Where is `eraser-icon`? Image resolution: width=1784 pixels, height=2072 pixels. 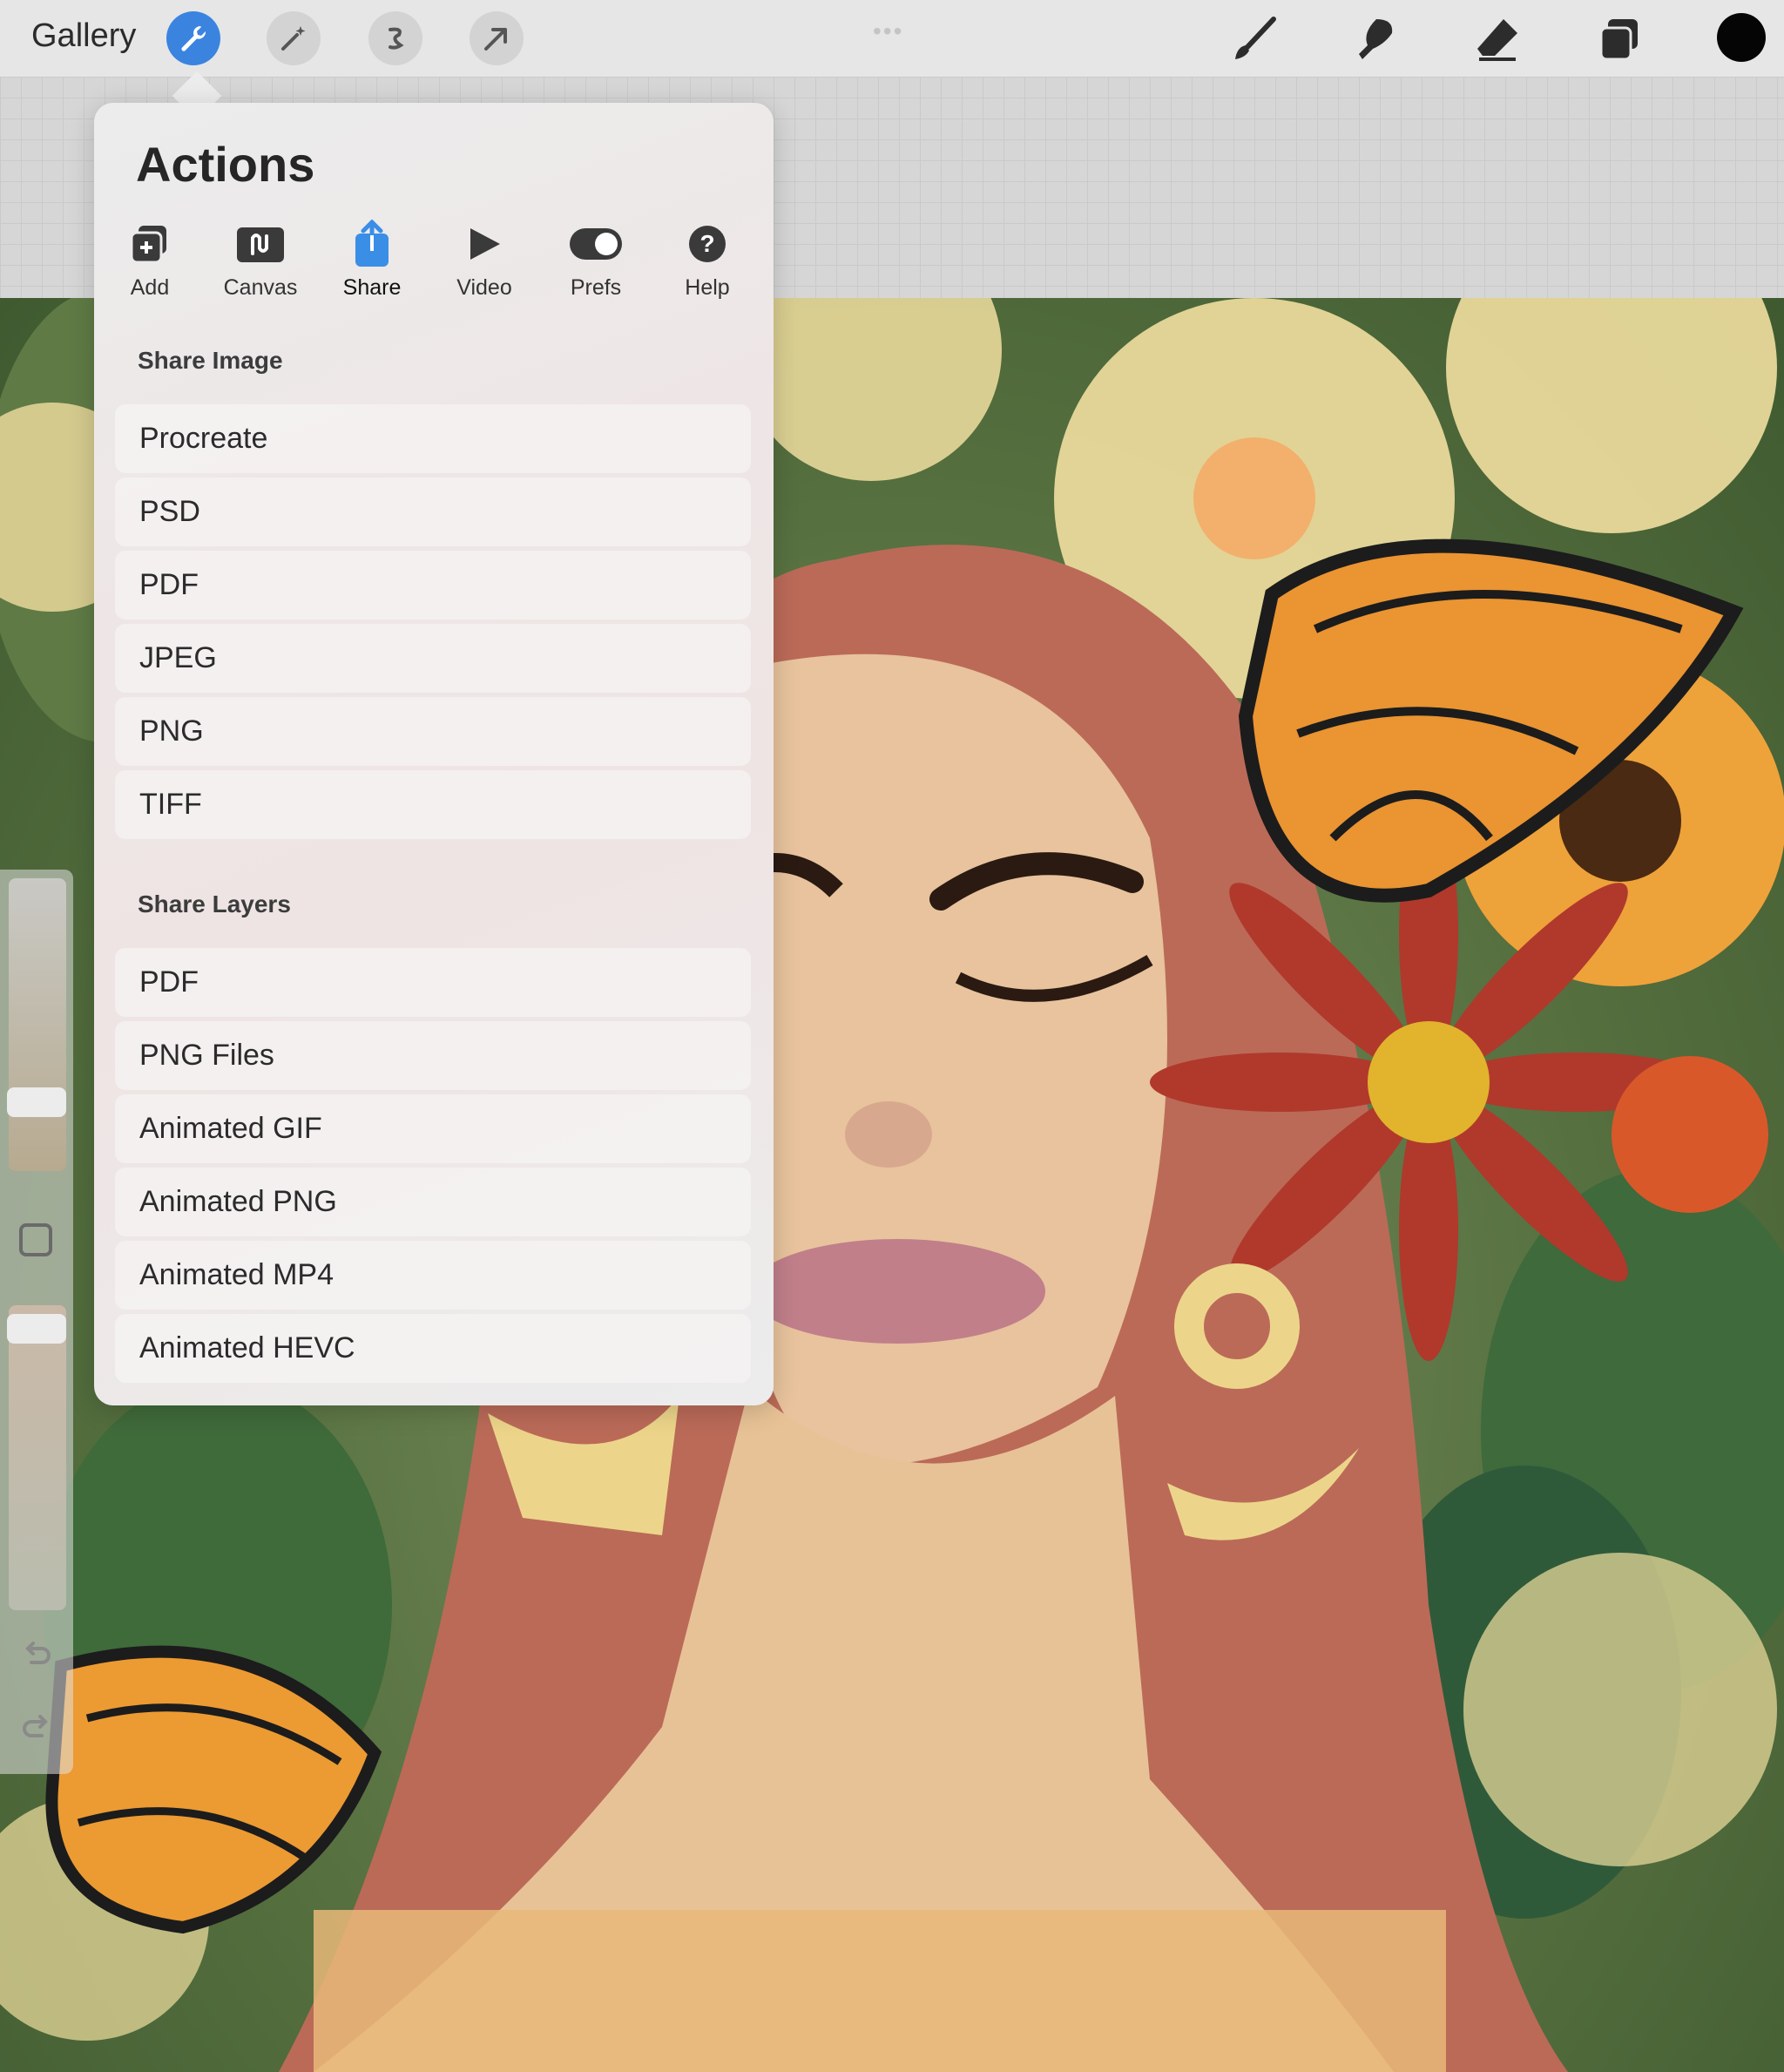
eraser-icon is located at coordinates (1497, 39).